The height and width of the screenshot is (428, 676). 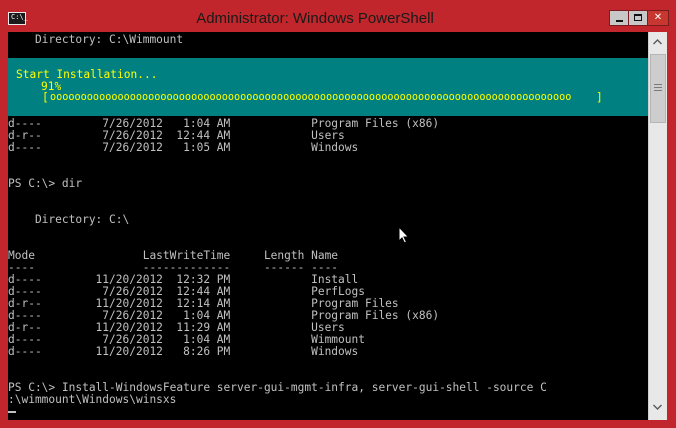 I want to click on scroll-down-button, so click(x=658, y=407).